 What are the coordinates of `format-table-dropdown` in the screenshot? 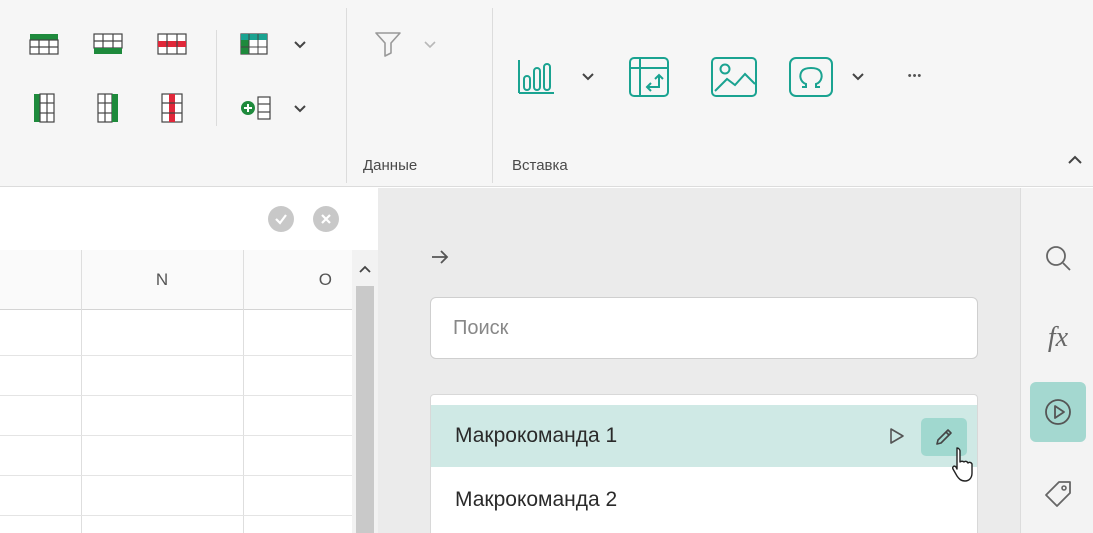 It's located at (300, 45).